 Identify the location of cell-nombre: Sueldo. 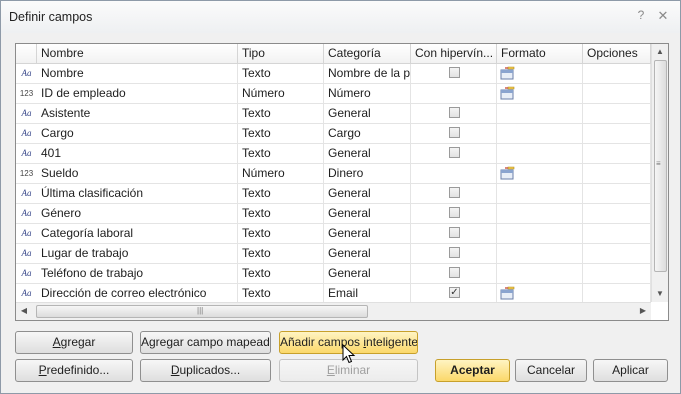
(137, 173).